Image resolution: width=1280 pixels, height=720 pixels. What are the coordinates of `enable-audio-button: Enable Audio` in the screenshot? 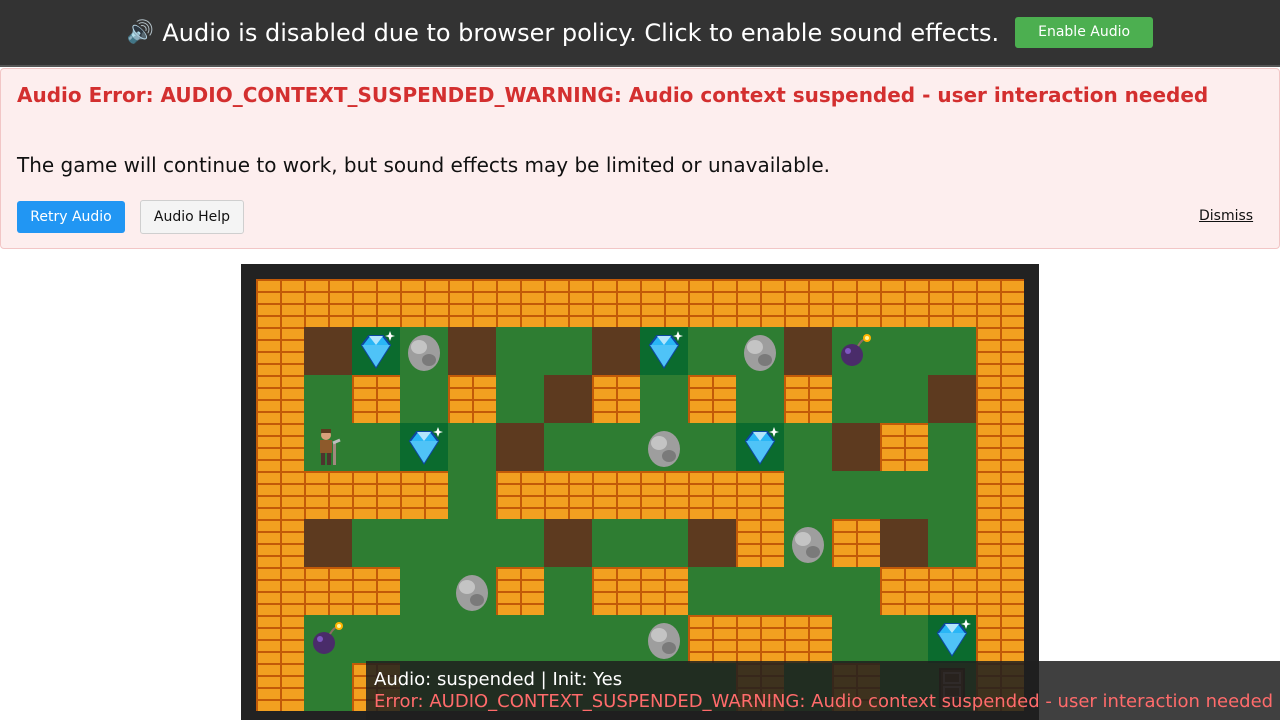 It's located at (1084, 32).